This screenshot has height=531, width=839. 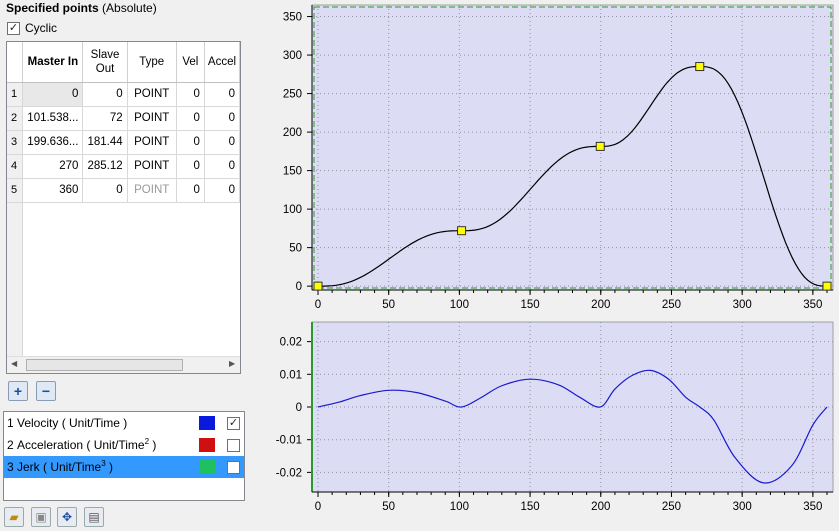 I want to click on y-tick-label: -0.02, so click(x=289, y=473).